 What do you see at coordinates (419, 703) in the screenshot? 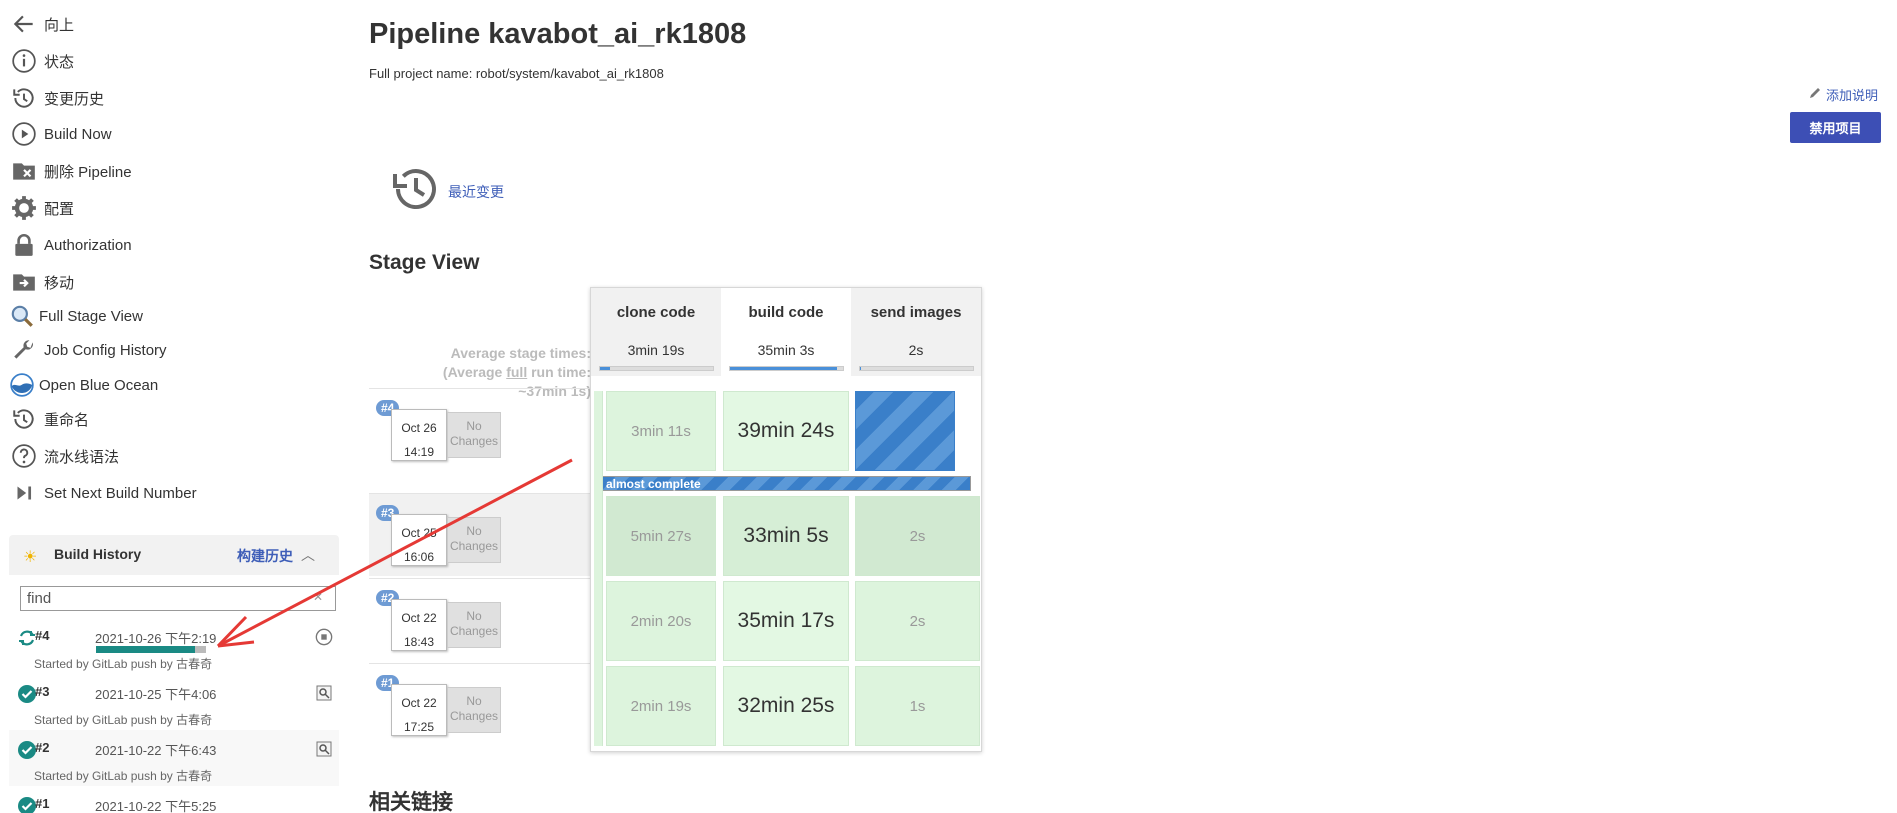
I see `run-date-day: Oct 22` at bounding box center [419, 703].